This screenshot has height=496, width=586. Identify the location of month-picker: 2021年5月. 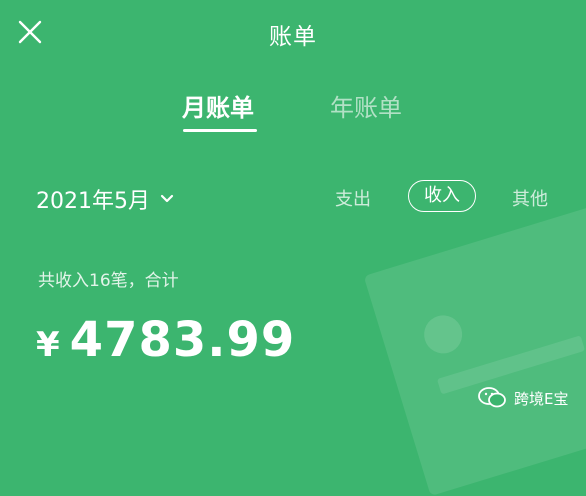
(105, 199).